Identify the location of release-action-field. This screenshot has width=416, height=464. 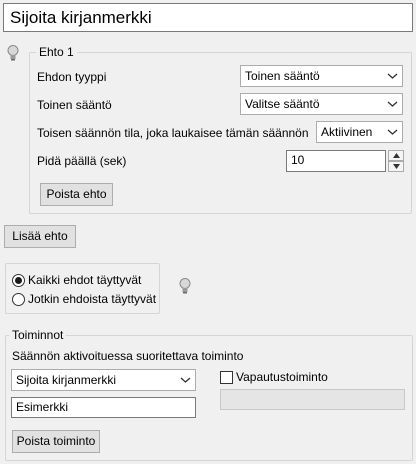
(312, 399).